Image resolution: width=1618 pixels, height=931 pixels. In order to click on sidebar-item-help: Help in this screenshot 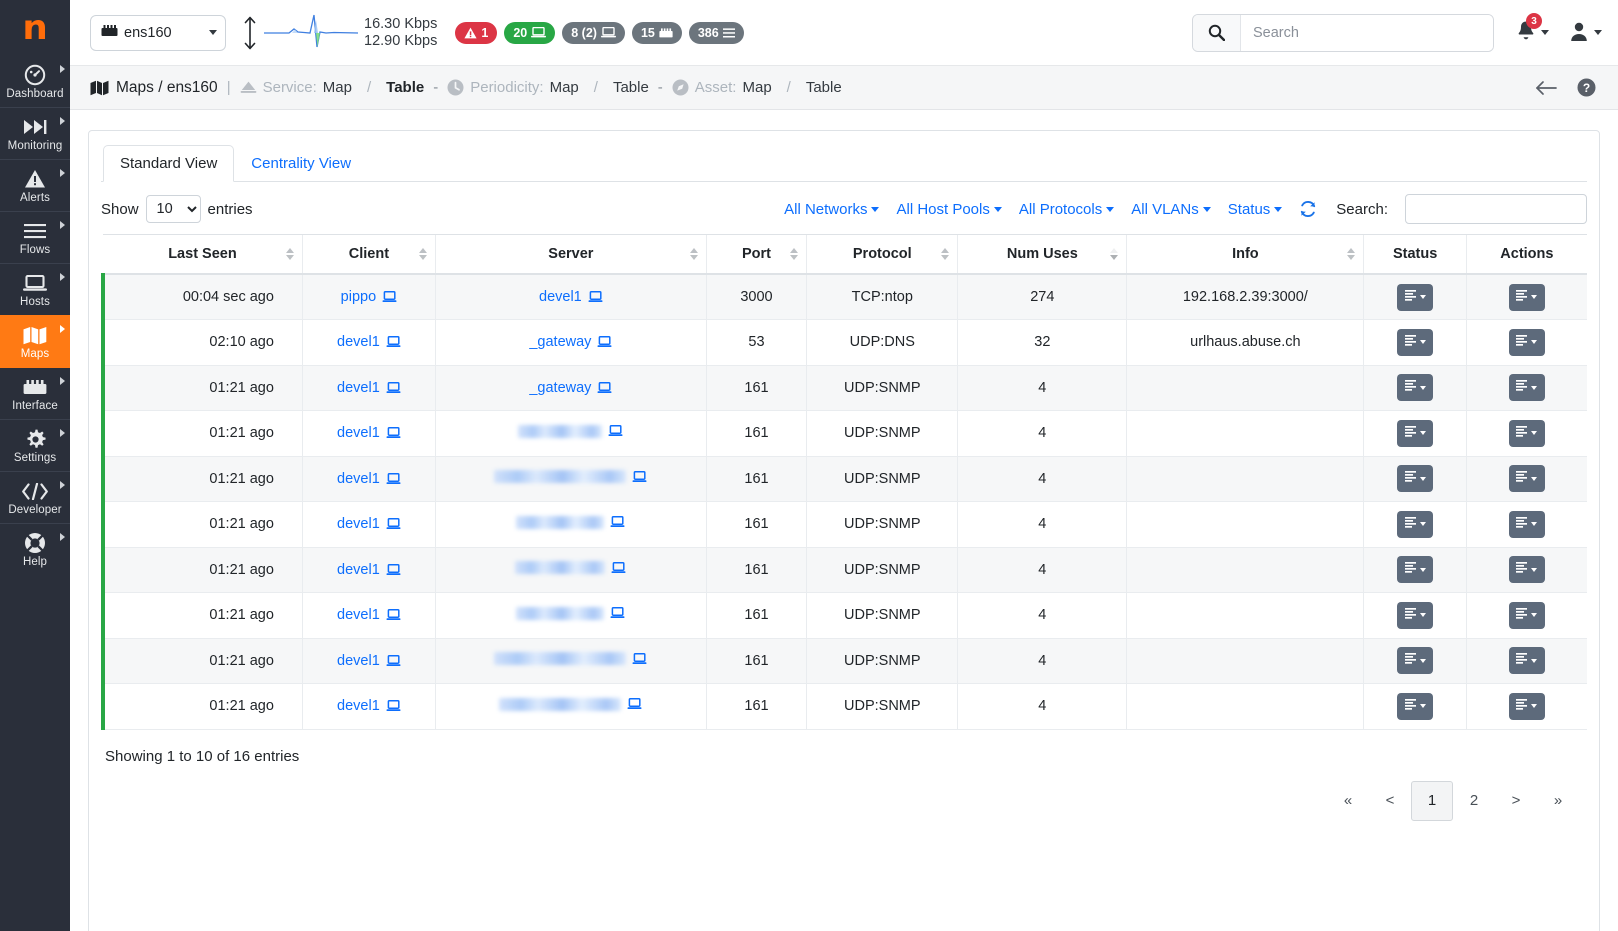, I will do `click(35, 549)`.